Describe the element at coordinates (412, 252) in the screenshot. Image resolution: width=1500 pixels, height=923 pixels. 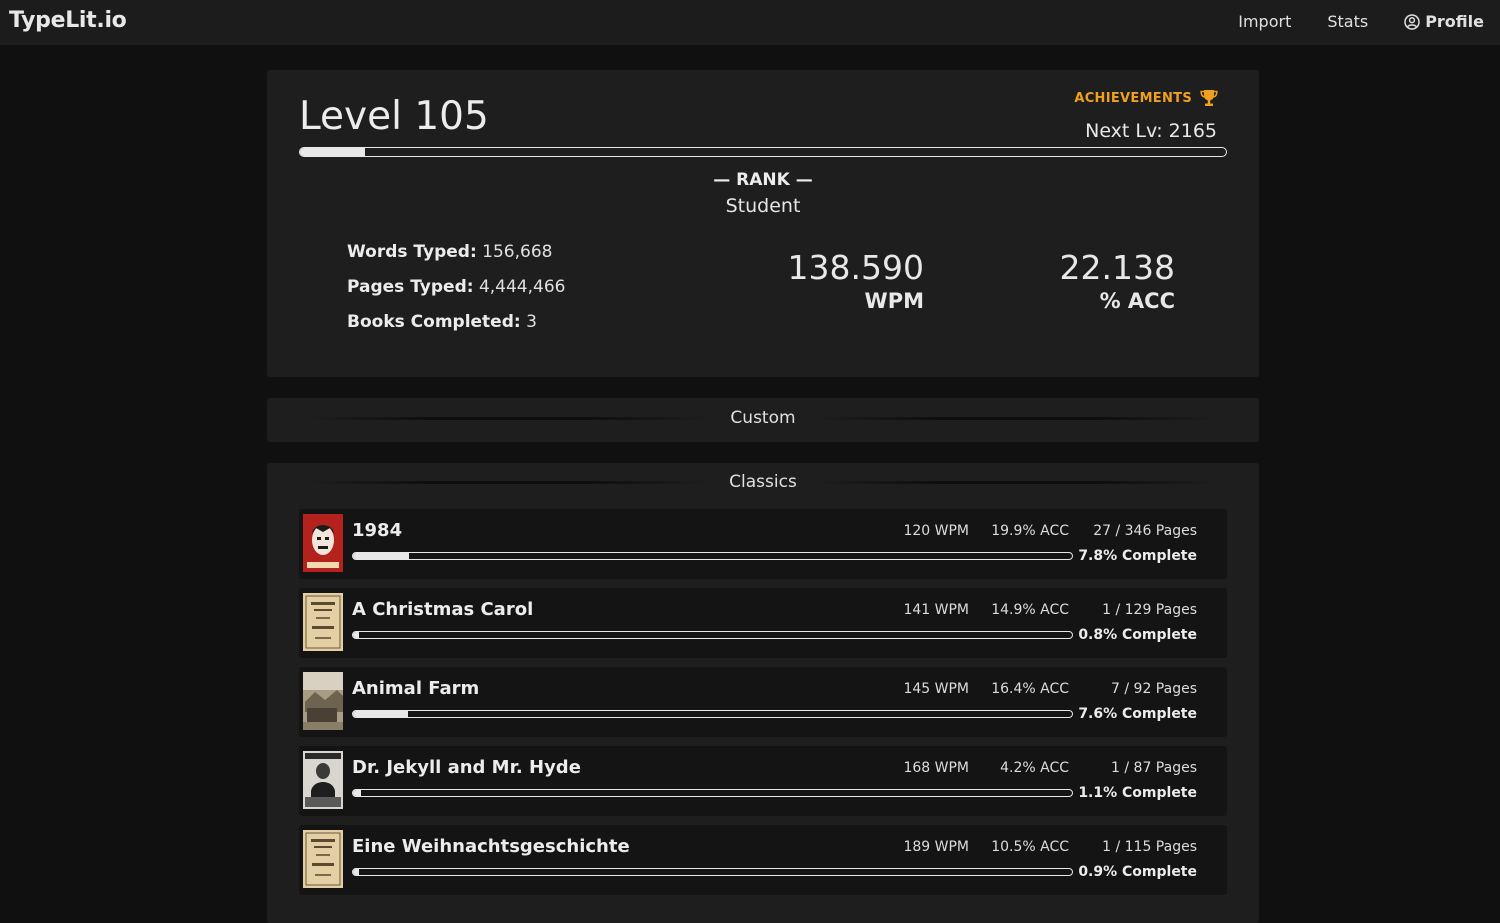
I see `words-typed-label: Words Typed:` at that location.